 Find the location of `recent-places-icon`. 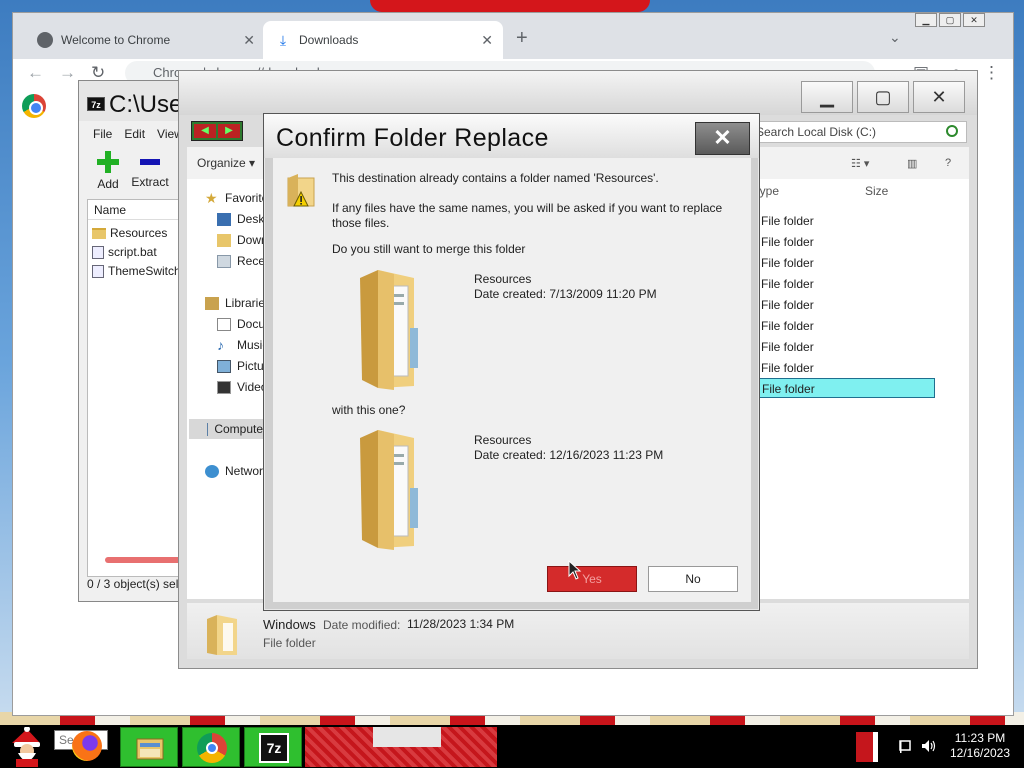

recent-places-icon is located at coordinates (224, 261).